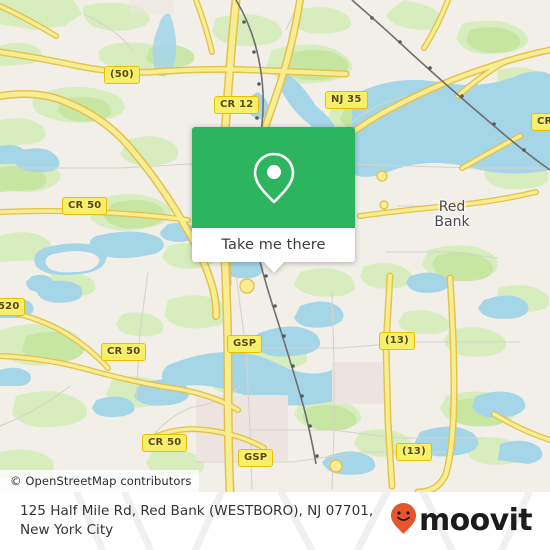 This screenshot has width=550, height=550. I want to click on osm-attribution: © OpenStreetMap contributors, so click(100, 481).